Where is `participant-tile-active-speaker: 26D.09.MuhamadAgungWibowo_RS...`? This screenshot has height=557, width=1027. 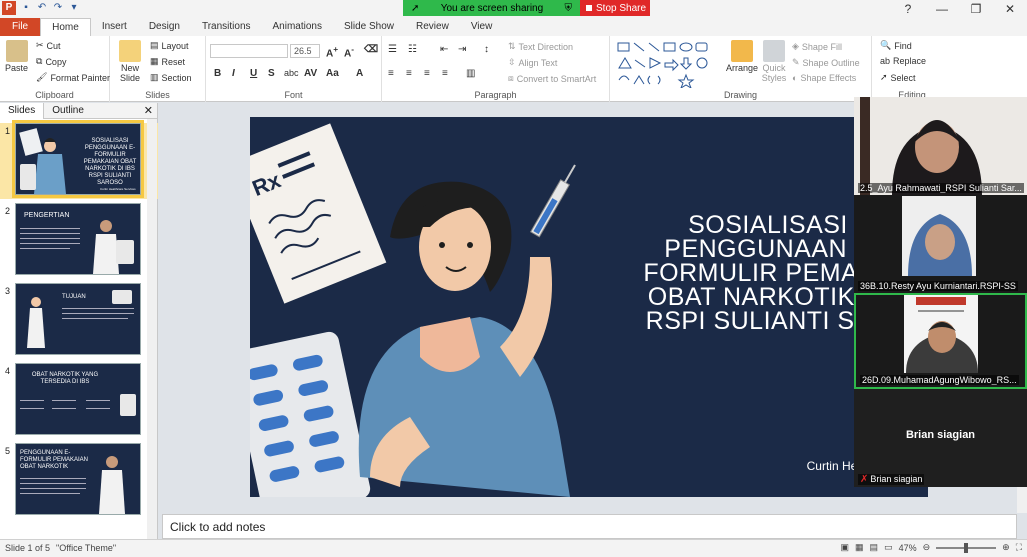 participant-tile-active-speaker: 26D.09.MuhamadAgungWibowo_RS... is located at coordinates (940, 341).